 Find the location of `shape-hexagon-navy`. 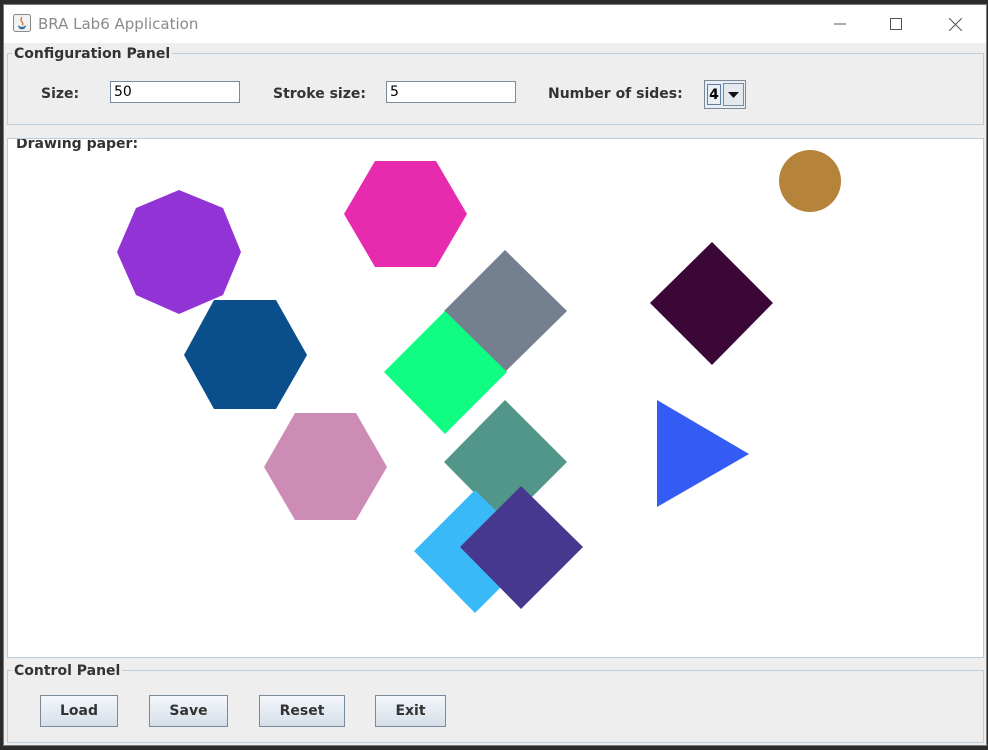

shape-hexagon-navy is located at coordinates (245, 354).